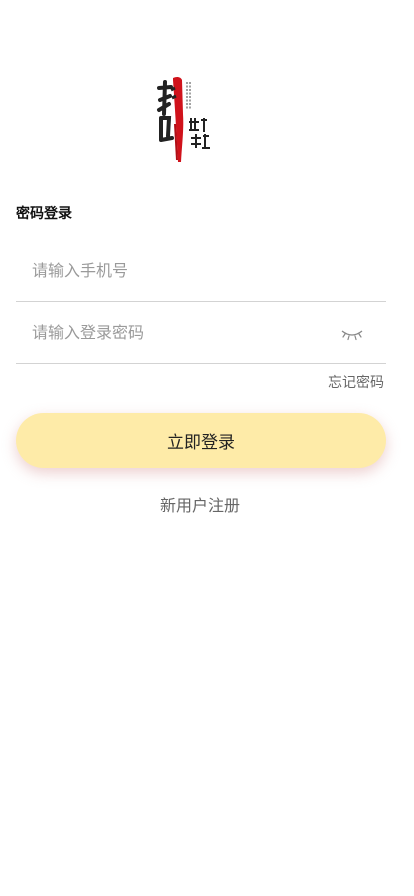 The width and height of the screenshot is (414, 896). I want to click on eye-closed-icon, so click(352, 333).